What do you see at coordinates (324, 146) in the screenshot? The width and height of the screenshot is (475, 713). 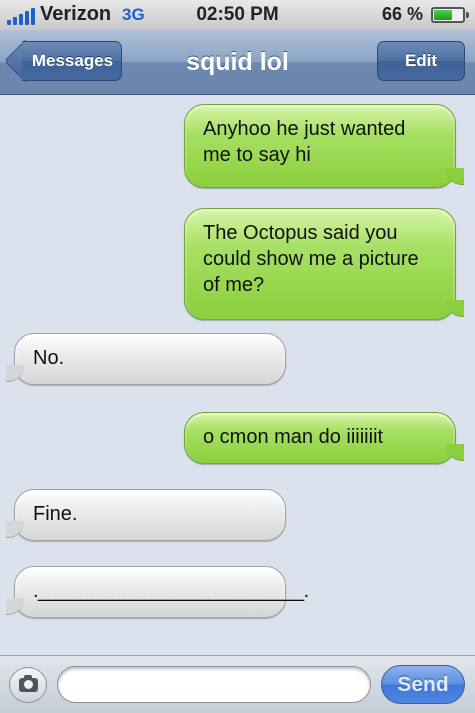 I see `sent-message-bubble: Anyhoo he just wanted me to say hi` at bounding box center [324, 146].